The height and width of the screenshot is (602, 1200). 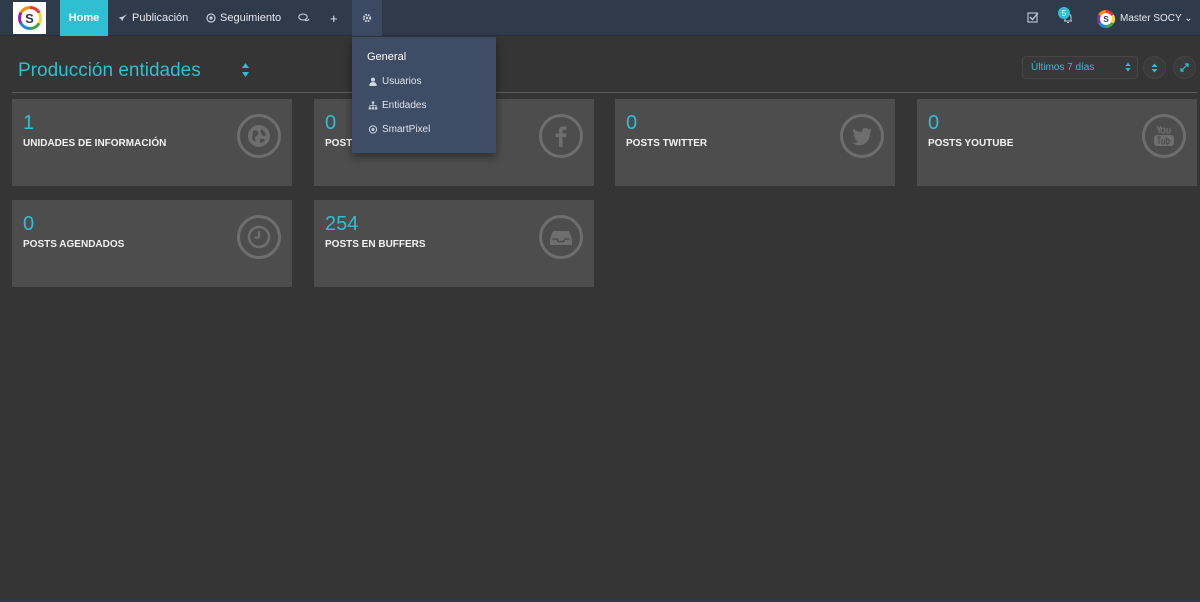 What do you see at coordinates (1151, 18) in the screenshot?
I see `user-name-label: Master SOCY` at bounding box center [1151, 18].